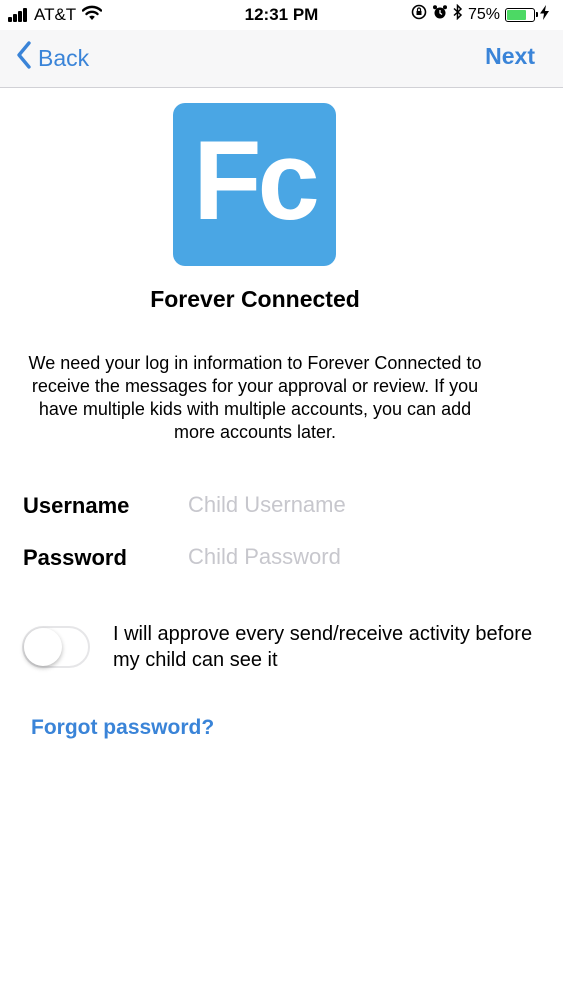 Image resolution: width=563 pixels, height=1000 pixels. I want to click on bluetooth-icon, so click(458, 14).